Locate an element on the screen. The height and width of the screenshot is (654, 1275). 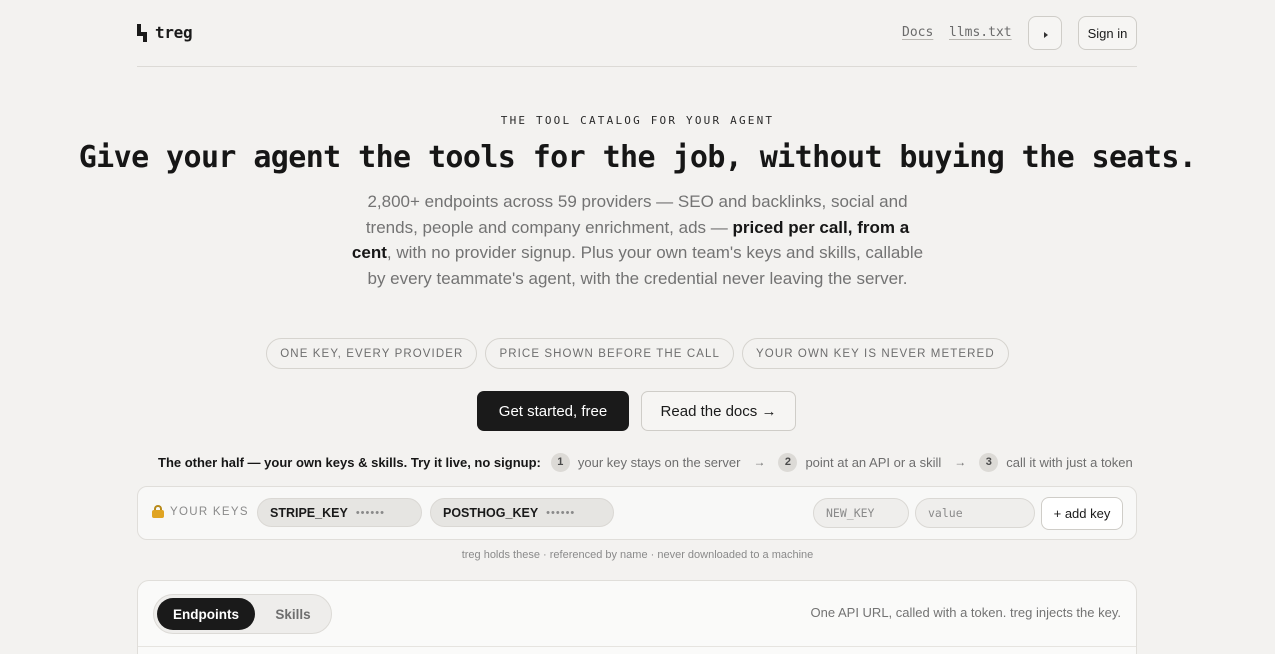
step-number: 2 is located at coordinates (788, 462).